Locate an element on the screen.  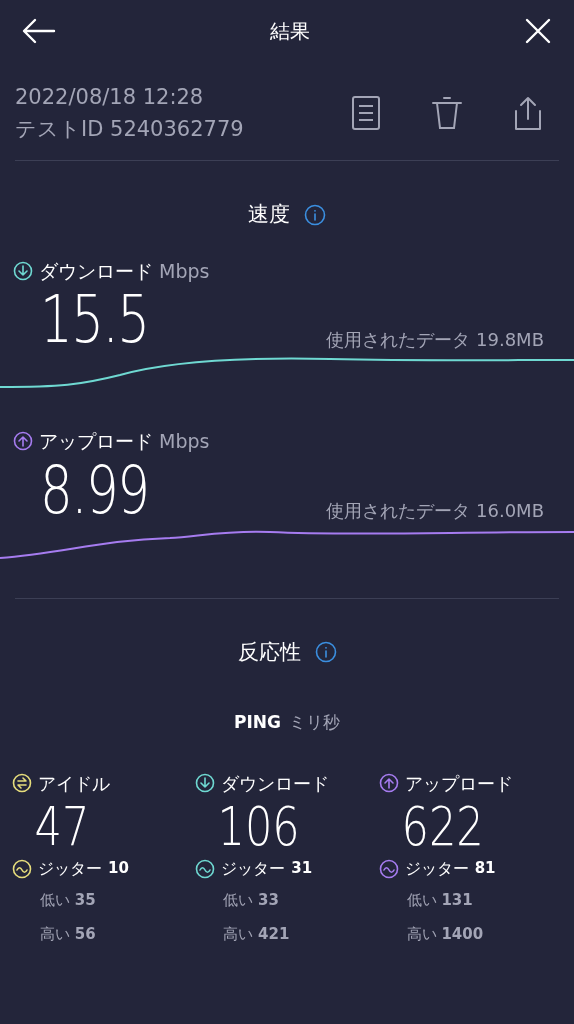
low-value: 低い 33 is located at coordinates (251, 900).